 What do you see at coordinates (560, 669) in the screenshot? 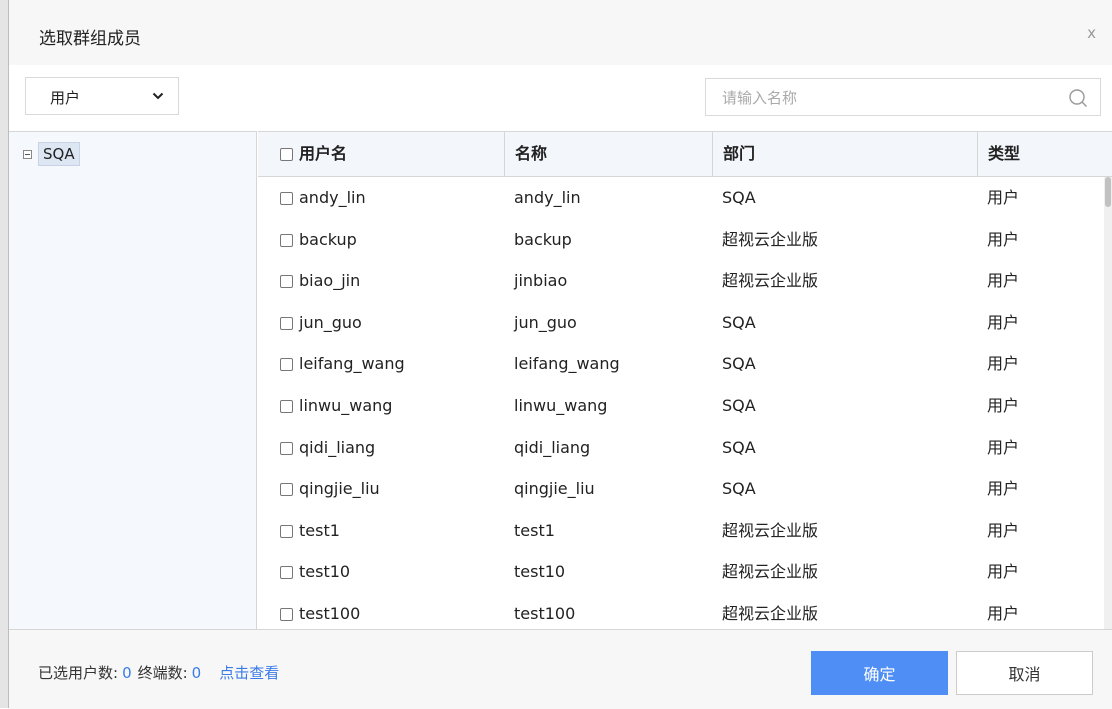
I see `dialog-footer: 已选用户数: 0 终端数: 0 点击查看 确定 取消` at bounding box center [560, 669].